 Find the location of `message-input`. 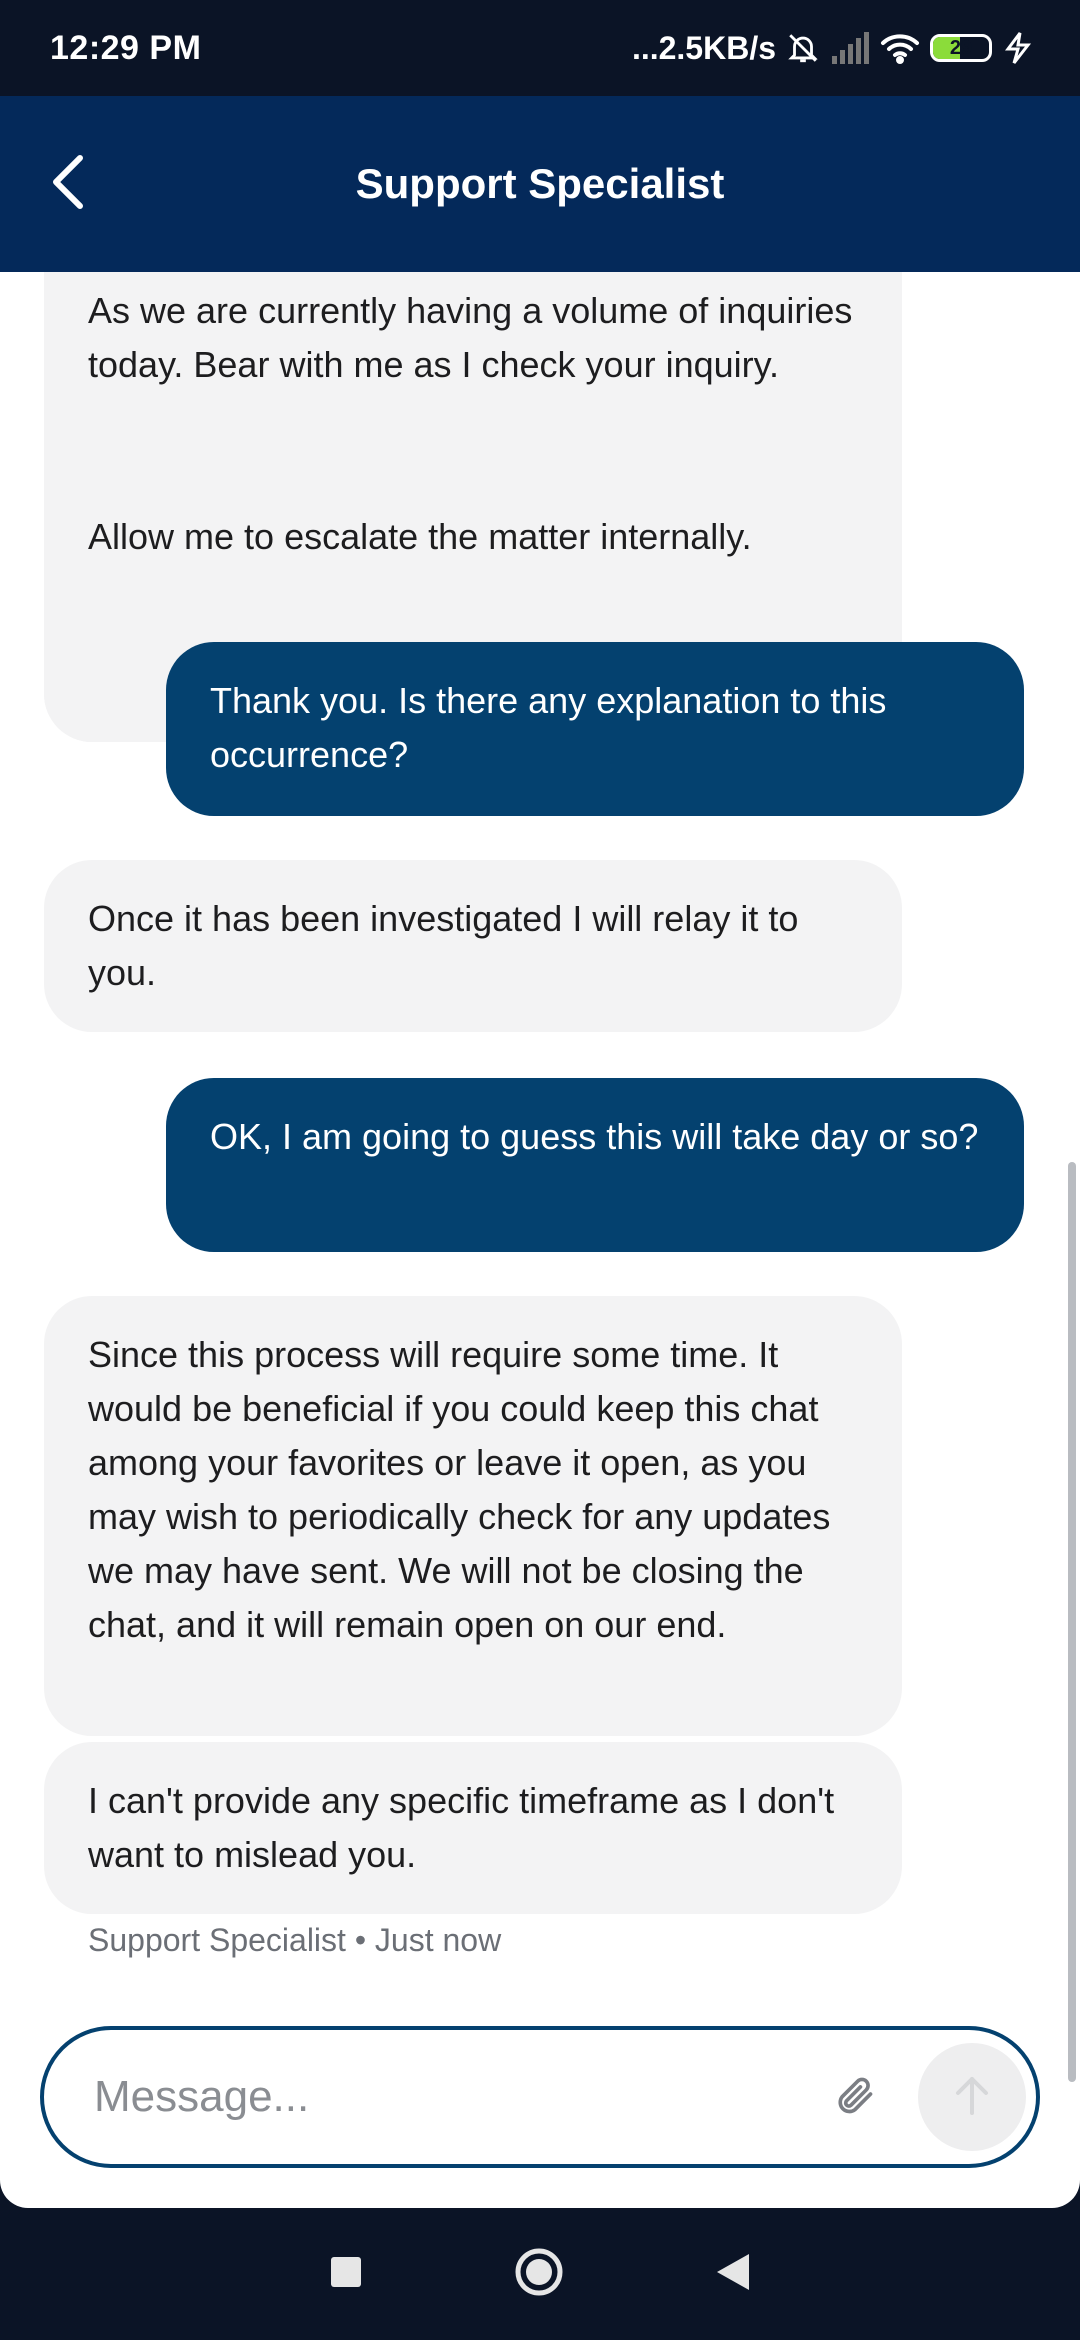

message-input is located at coordinates (458, 2097).